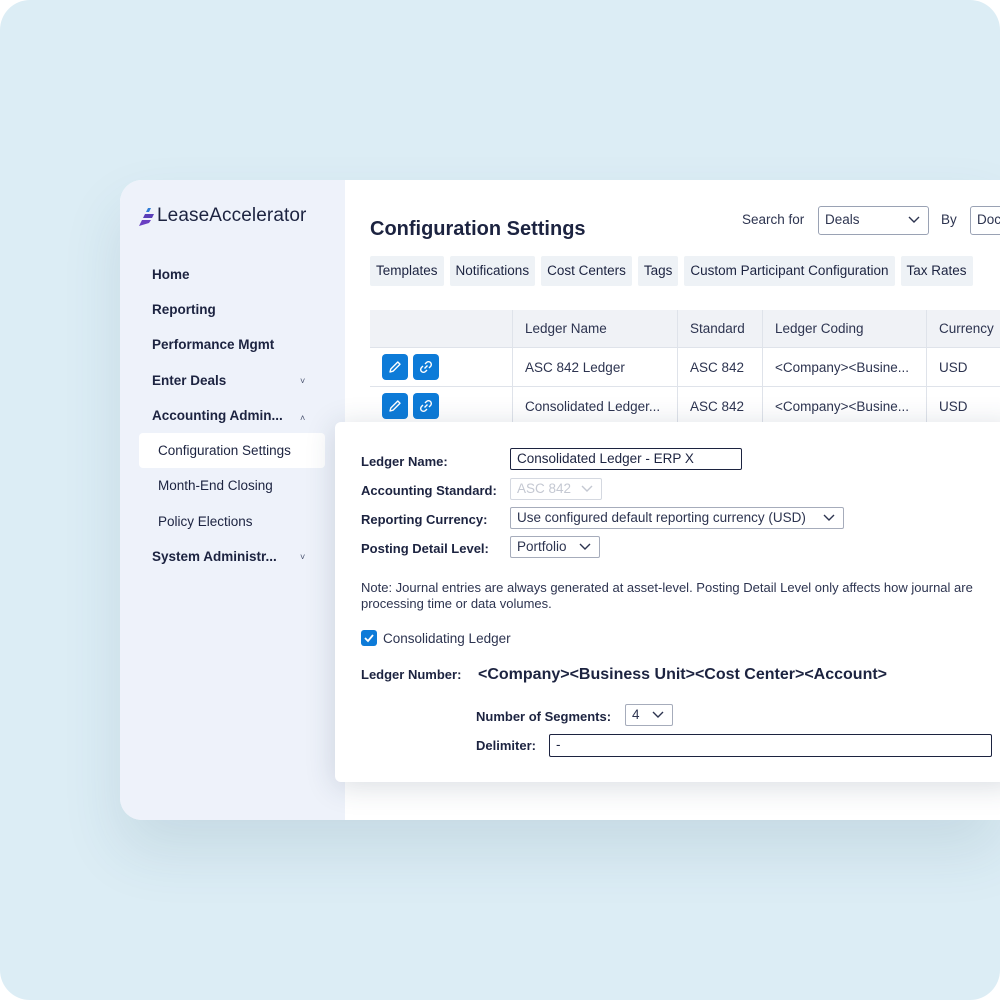 The width and height of the screenshot is (1000, 1000). Describe the element at coordinates (720, 329) in the screenshot. I see `column-header-standard: Standard` at that location.